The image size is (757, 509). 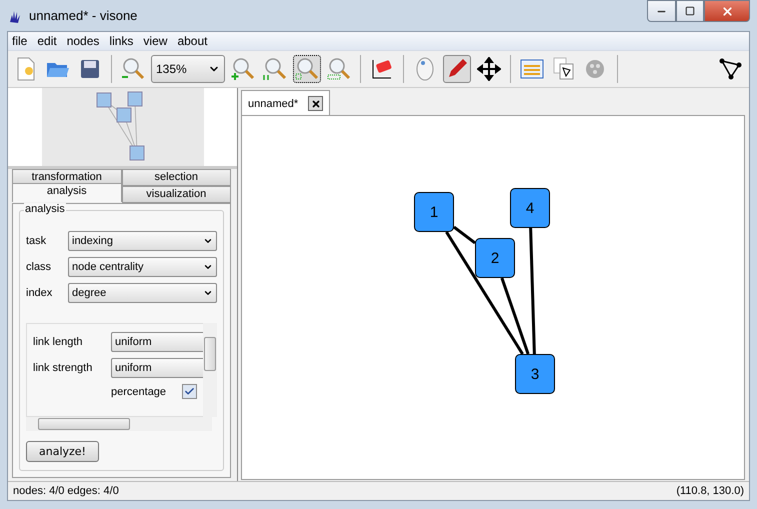 I want to click on maximize-button, so click(x=690, y=11).